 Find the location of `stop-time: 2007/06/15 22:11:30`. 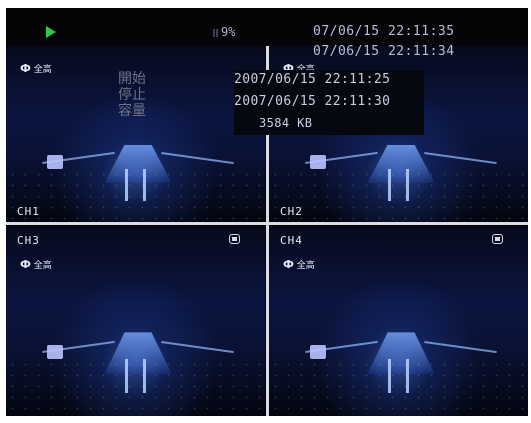

stop-time: 2007/06/15 22:11:30 is located at coordinates (312, 101).